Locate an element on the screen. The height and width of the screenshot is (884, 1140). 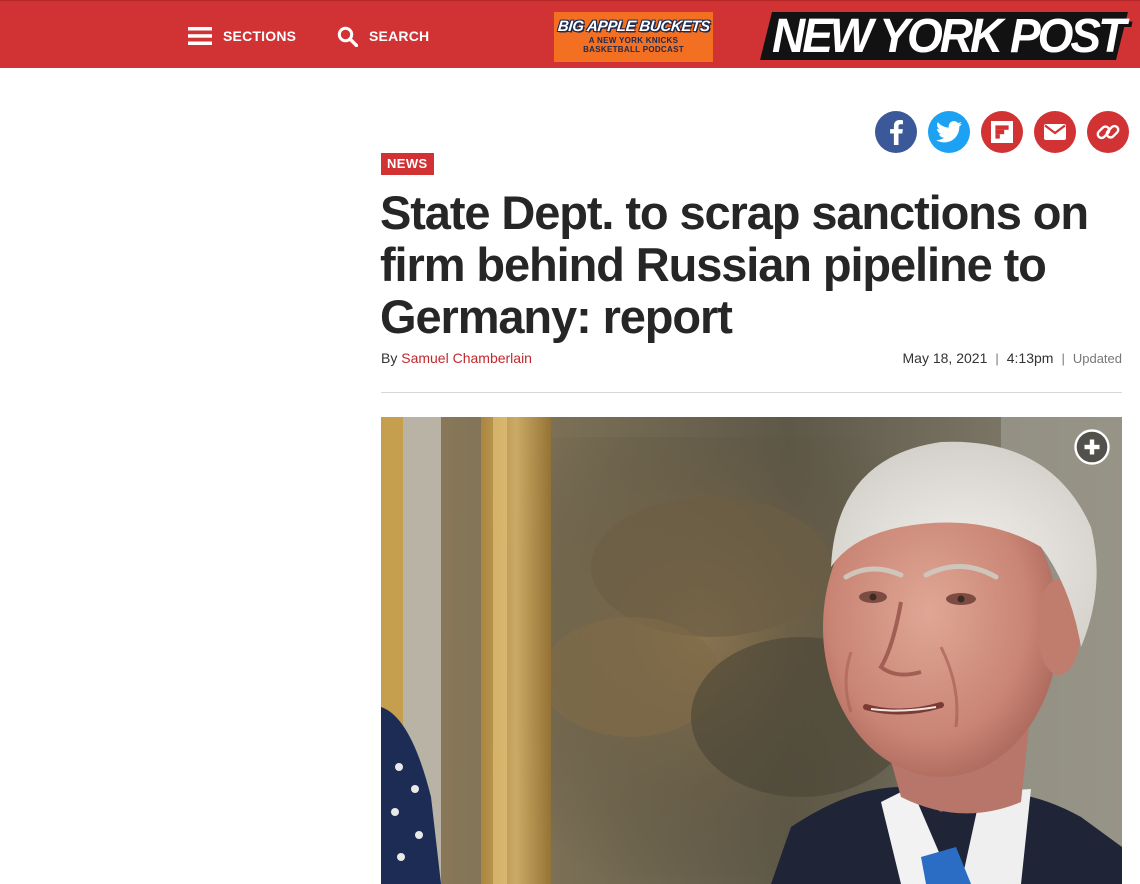
share-email-button is located at coordinates (1055, 132).